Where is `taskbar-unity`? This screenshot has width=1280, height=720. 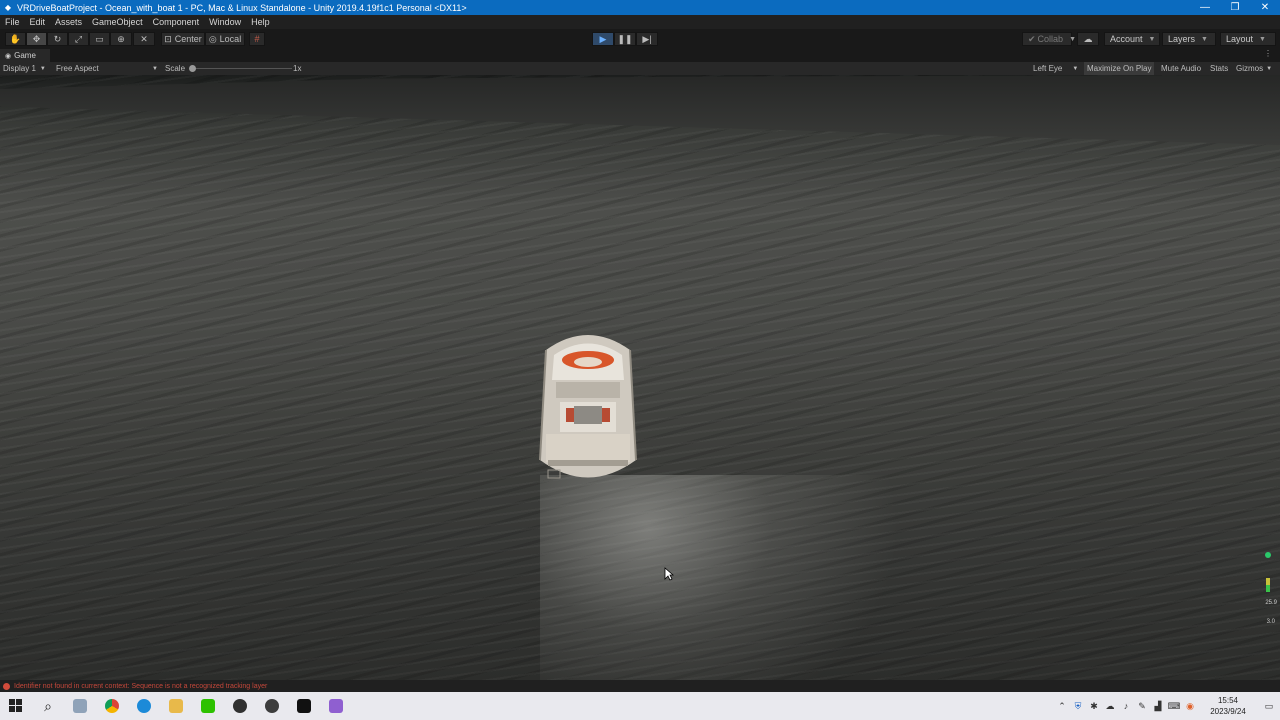
taskbar-unity is located at coordinates (304, 706).